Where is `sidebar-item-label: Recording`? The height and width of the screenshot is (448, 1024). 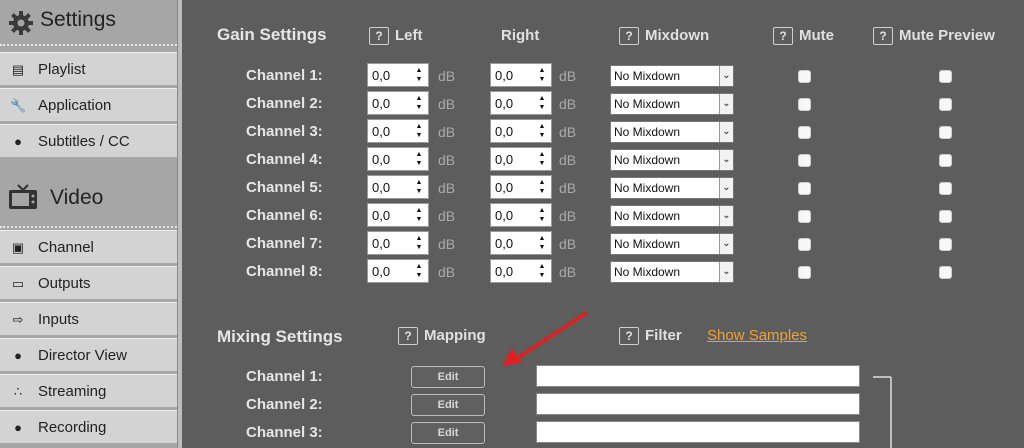
sidebar-item-label: Recording is located at coordinates (72, 427).